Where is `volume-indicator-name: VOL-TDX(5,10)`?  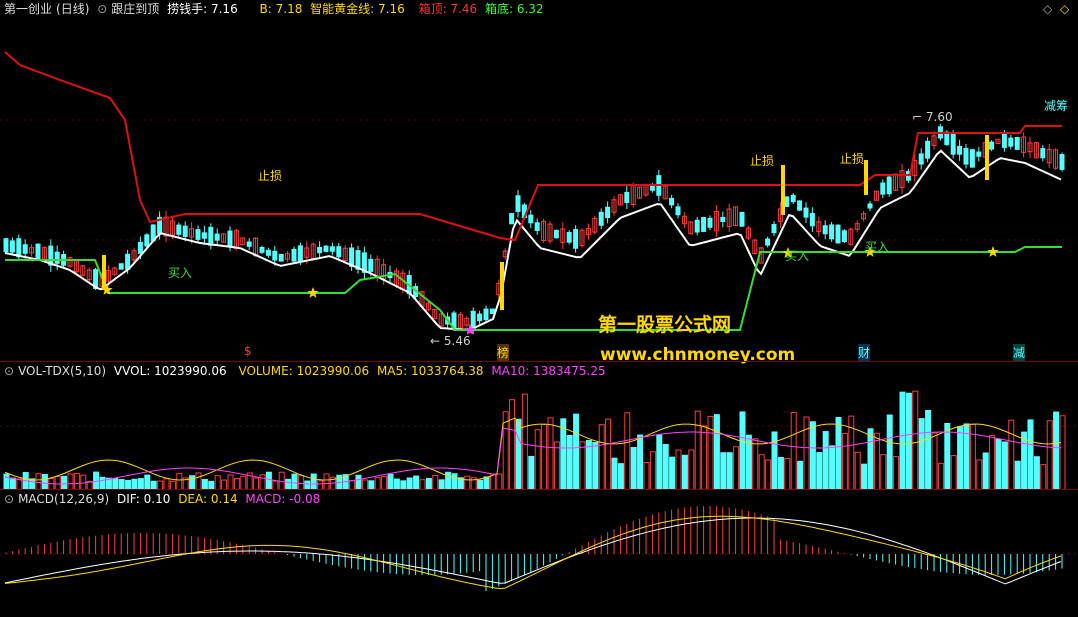 volume-indicator-name: VOL-TDX(5,10) is located at coordinates (62, 371).